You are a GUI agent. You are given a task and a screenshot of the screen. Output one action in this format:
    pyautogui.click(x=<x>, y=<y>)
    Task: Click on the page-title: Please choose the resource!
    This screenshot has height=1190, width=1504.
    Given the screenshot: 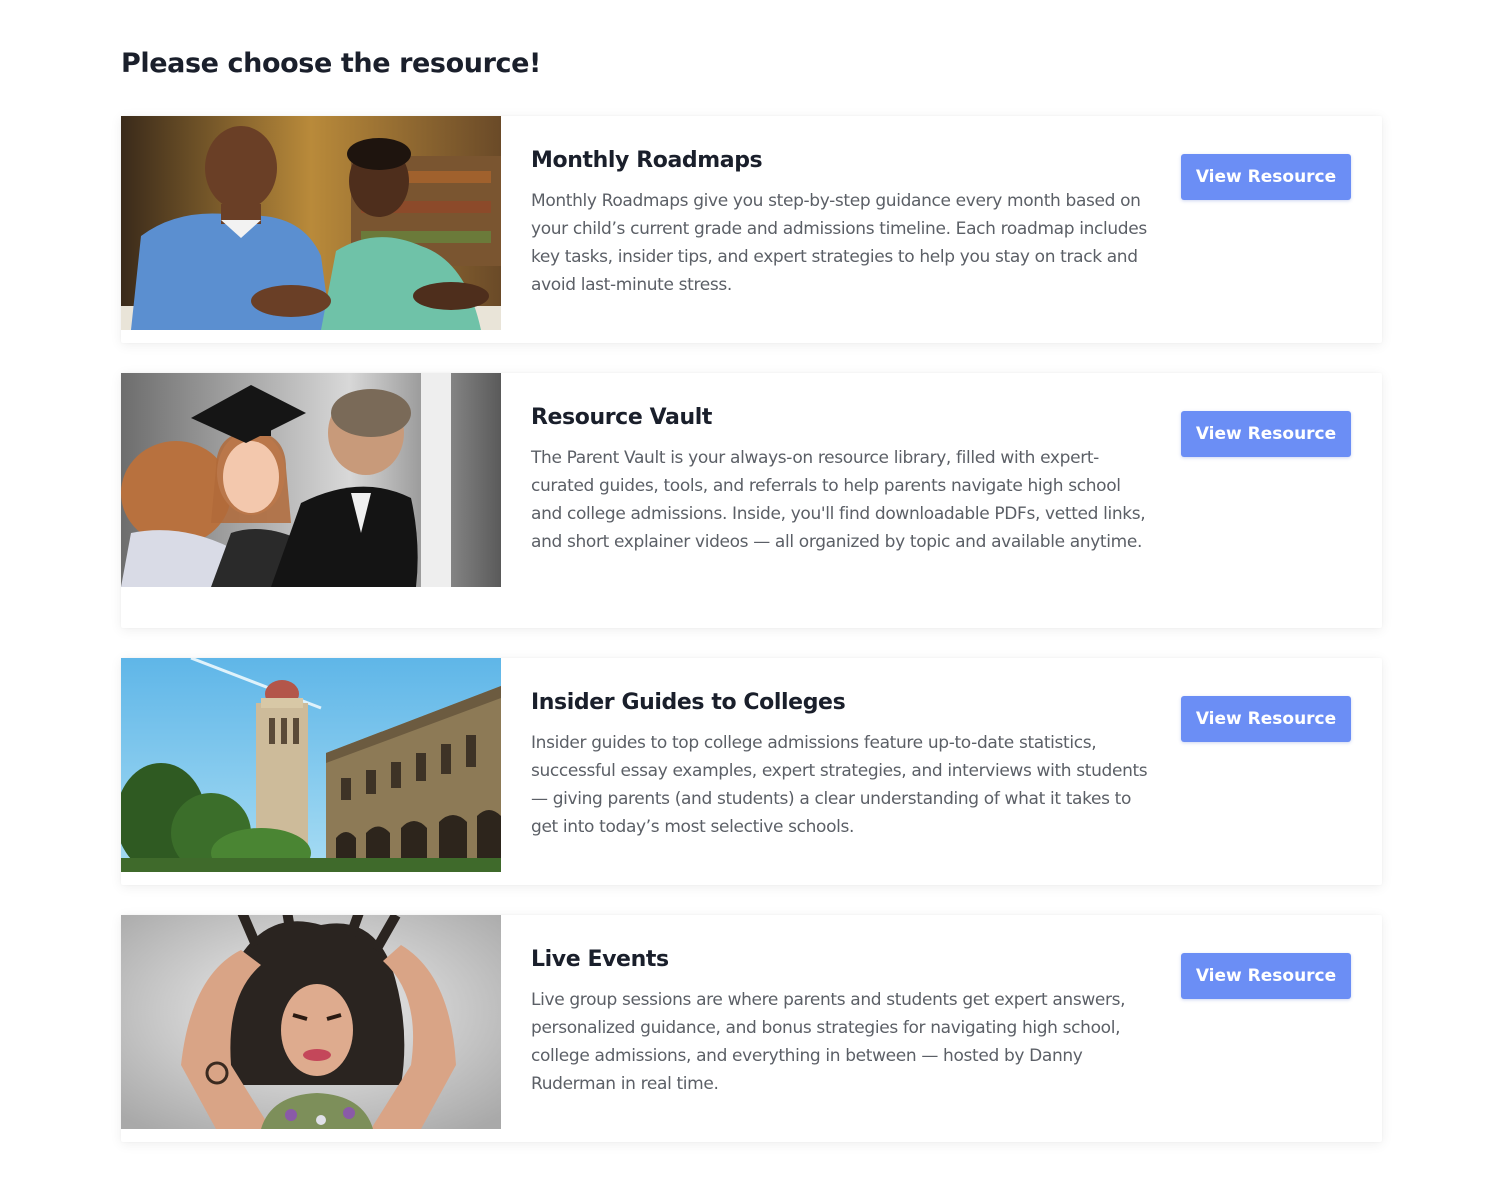 What is the action you would take?
    pyautogui.click(x=331, y=63)
    